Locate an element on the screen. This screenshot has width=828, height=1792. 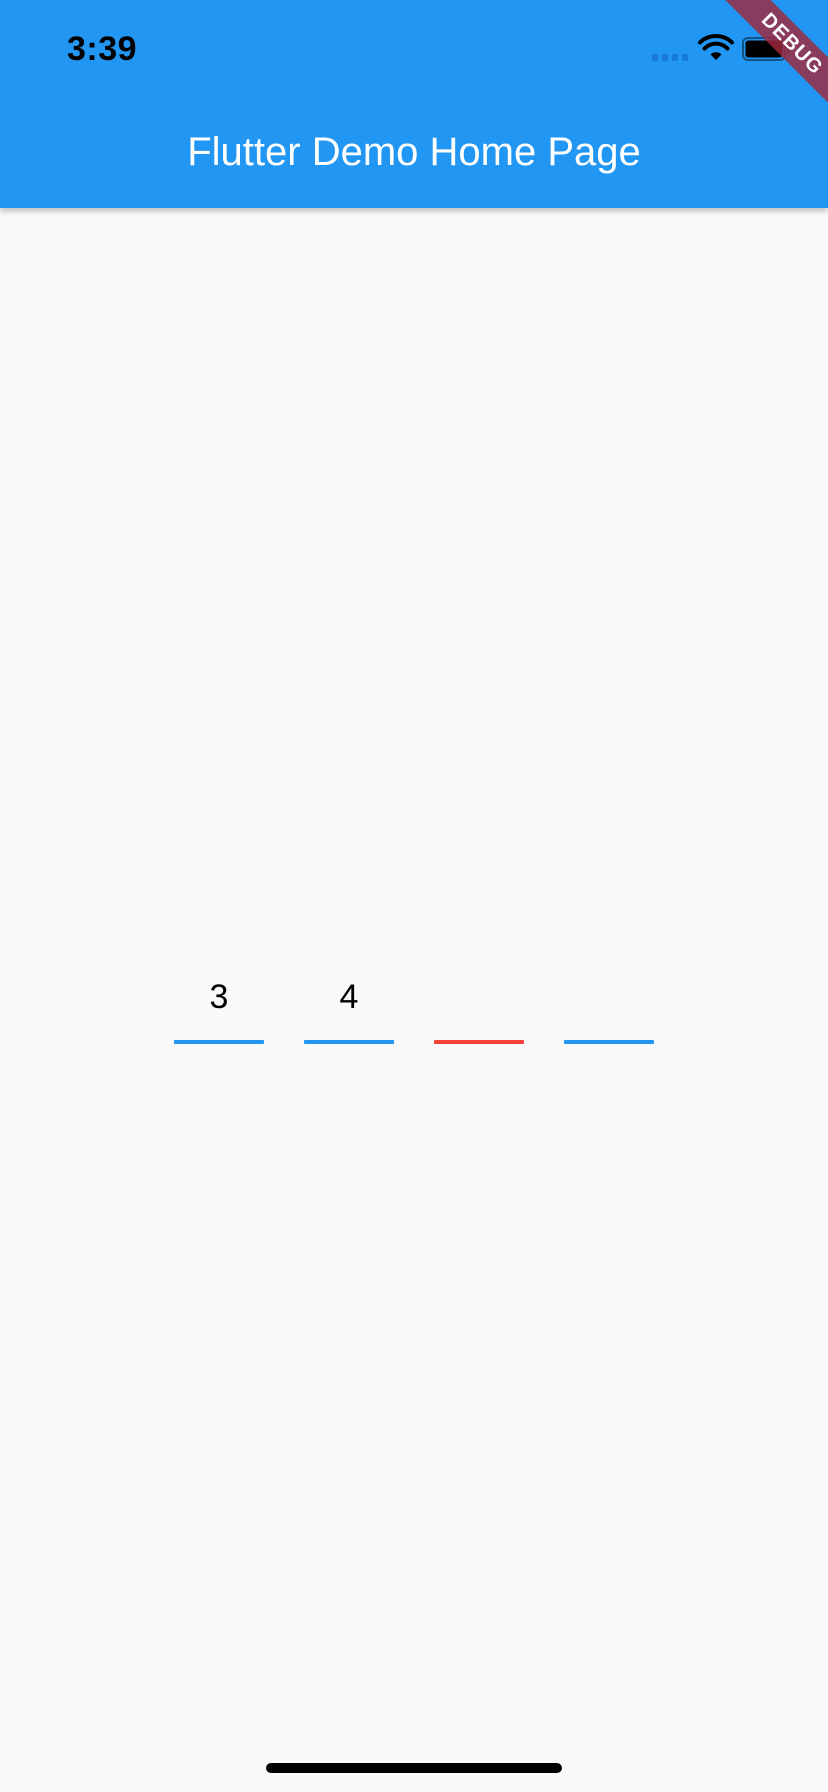
pin-field-1: 3 is located at coordinates (219, 1006).